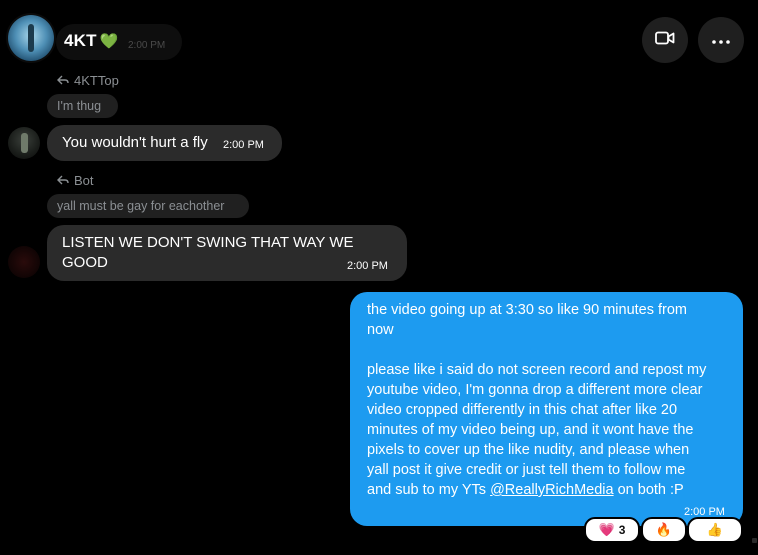 The image size is (758, 555). Describe the element at coordinates (109, 41) in the screenshot. I see `green-heart-icon: 💚` at that location.